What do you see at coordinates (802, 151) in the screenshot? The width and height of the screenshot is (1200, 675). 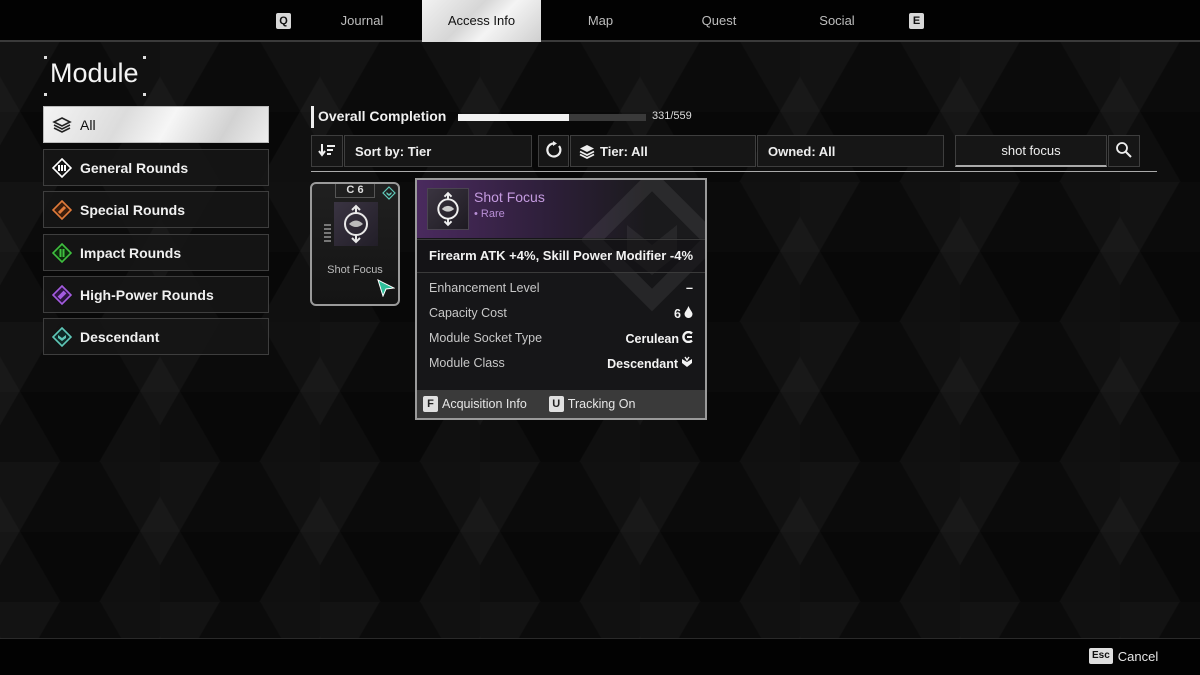 I see `owned-filter-label: Owned: All` at bounding box center [802, 151].